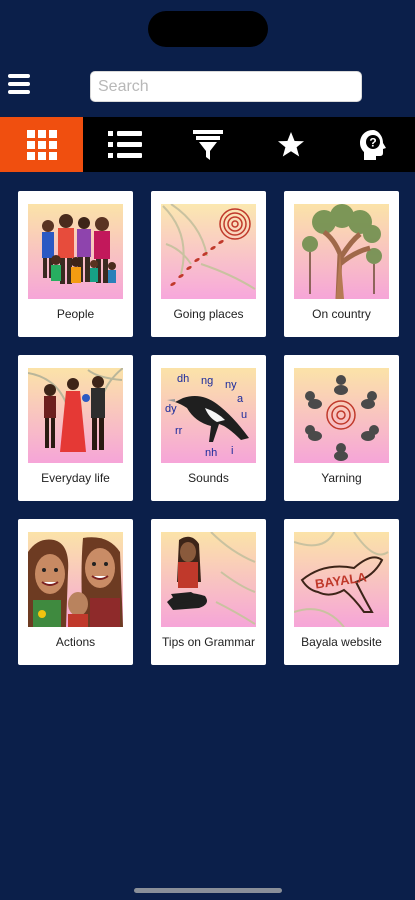 The width and height of the screenshot is (415, 900). I want to click on category-label: Yarning, so click(341, 478).